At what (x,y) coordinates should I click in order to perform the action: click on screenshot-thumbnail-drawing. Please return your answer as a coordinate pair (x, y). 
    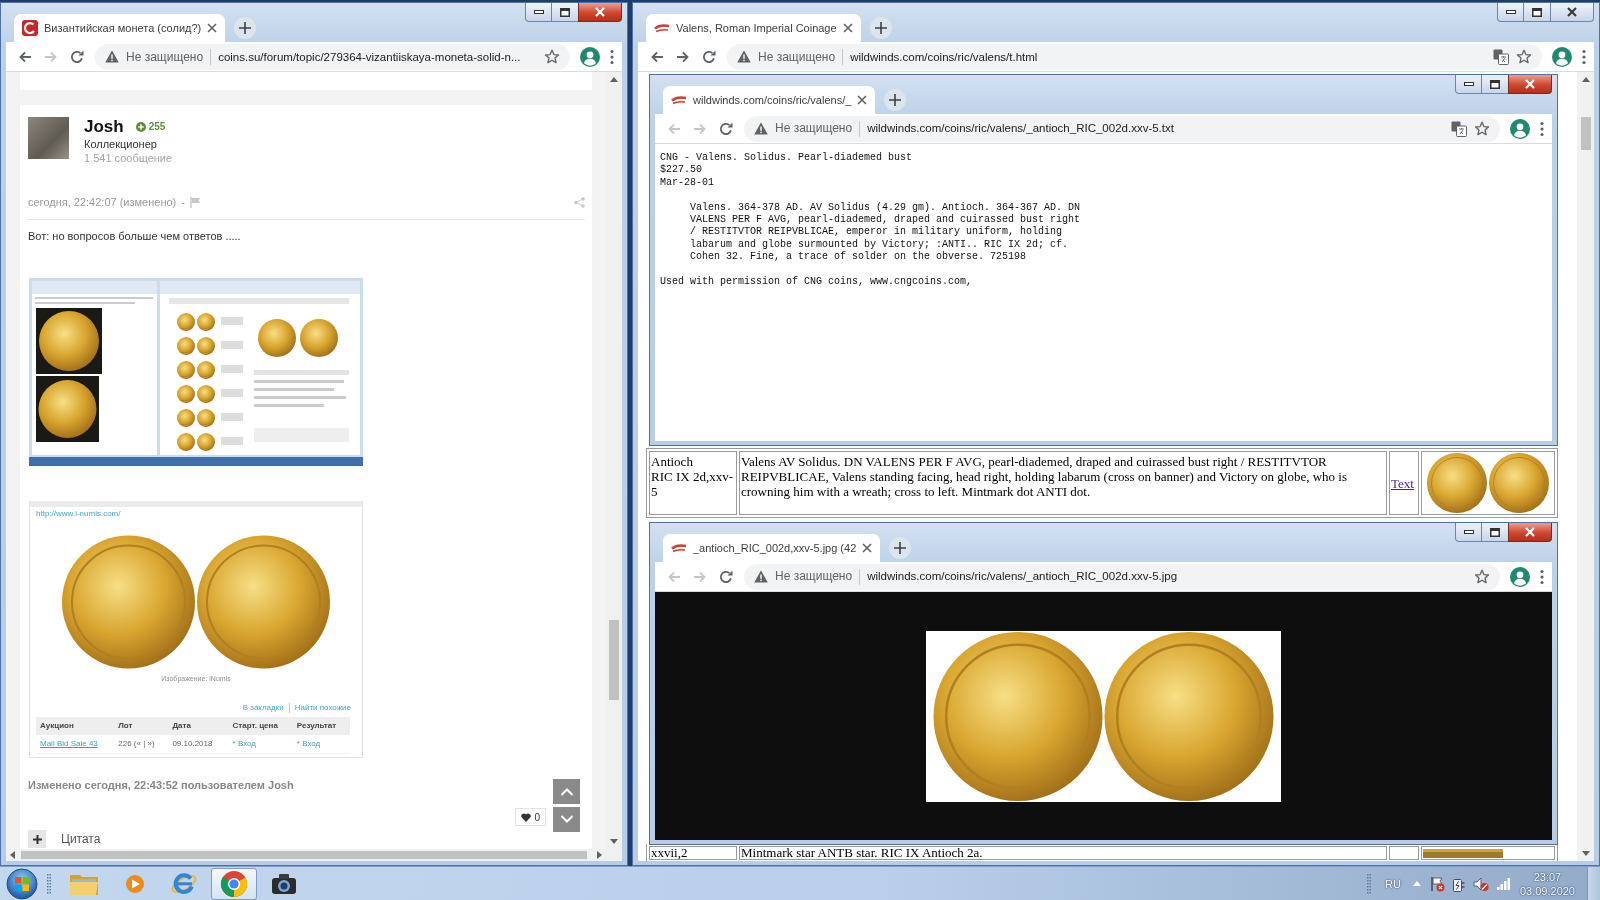
    Looking at the image, I should click on (196, 372).